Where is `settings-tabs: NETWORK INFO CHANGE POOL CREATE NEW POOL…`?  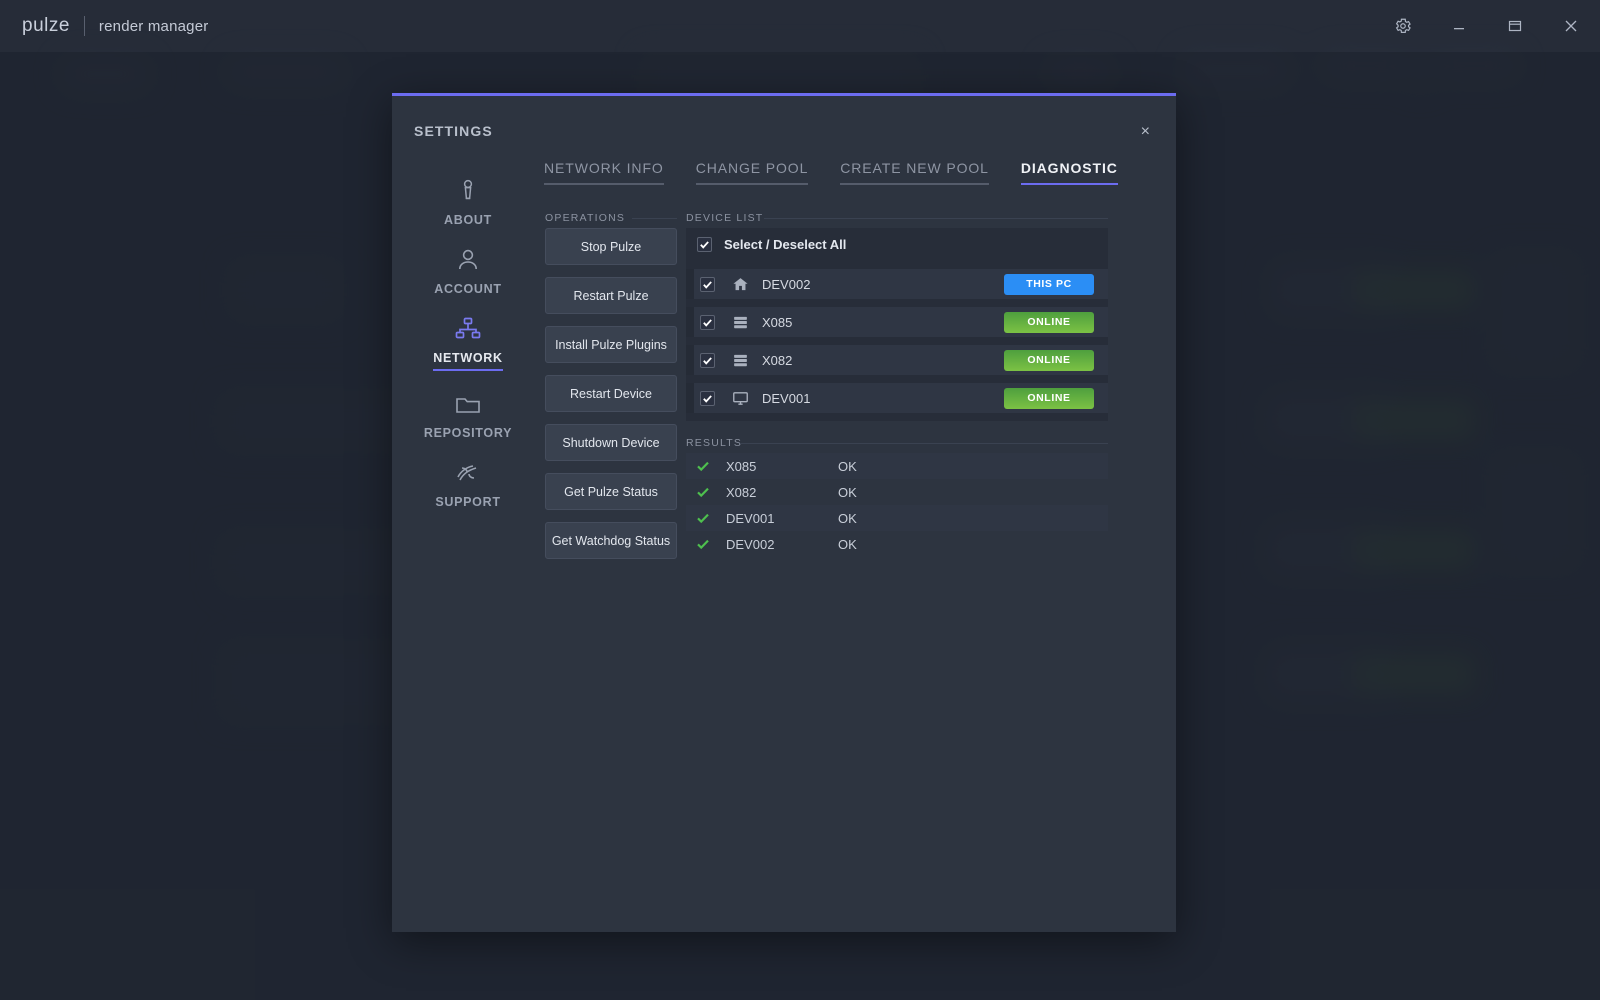
settings-tabs: NETWORK INFO CHANGE POOL CREATE NEW POOL… is located at coordinates (831, 172).